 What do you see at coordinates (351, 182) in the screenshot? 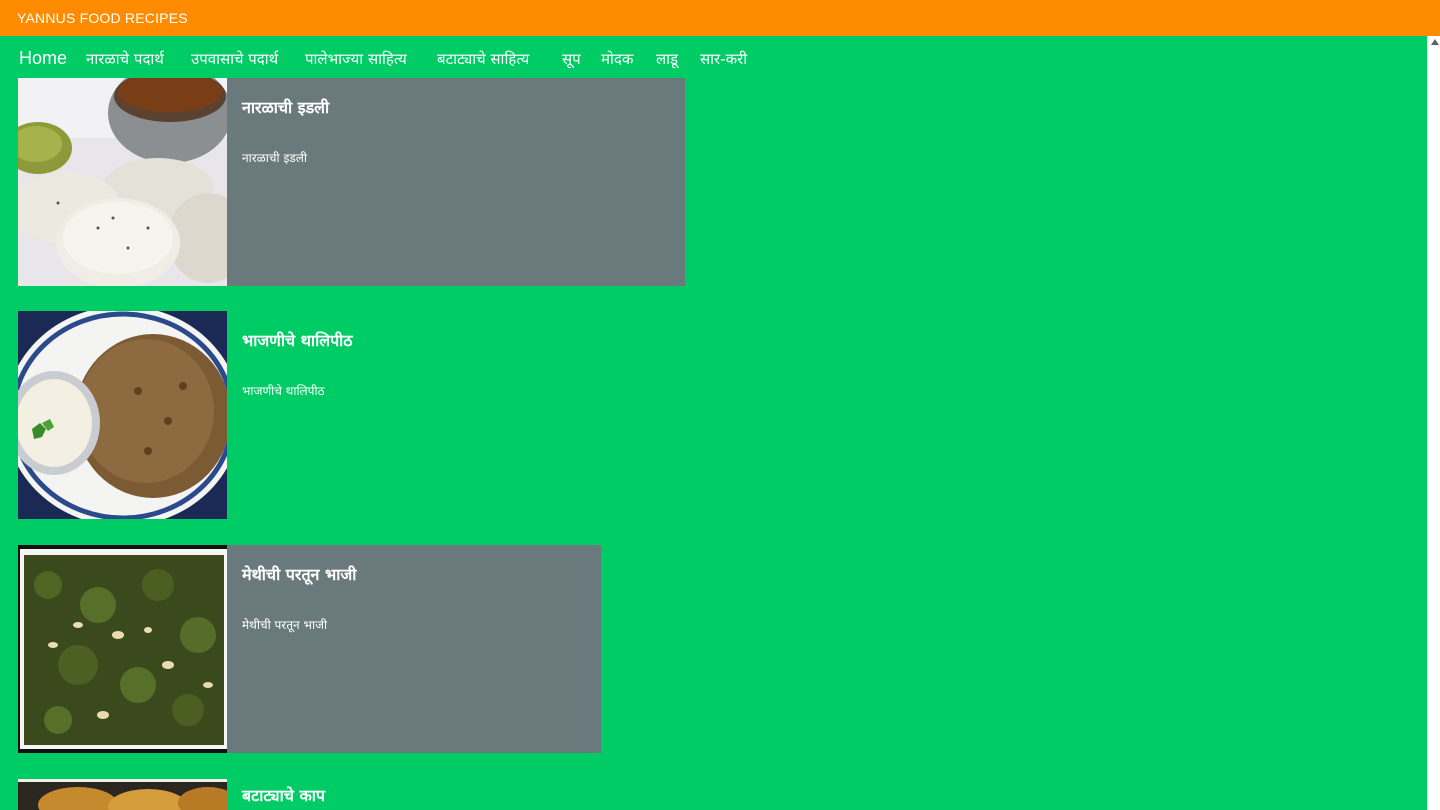
I see `recipe-card: नारळाची इडली नारळाची इडली` at bounding box center [351, 182].